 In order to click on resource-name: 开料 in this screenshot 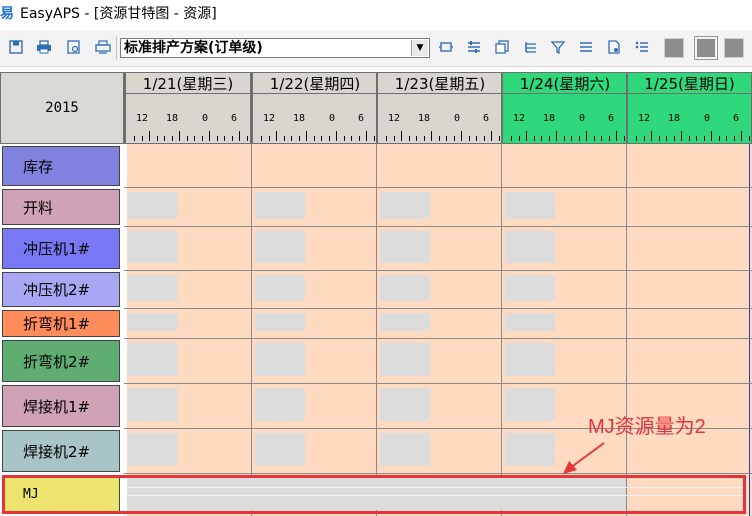, I will do `click(38, 207)`.